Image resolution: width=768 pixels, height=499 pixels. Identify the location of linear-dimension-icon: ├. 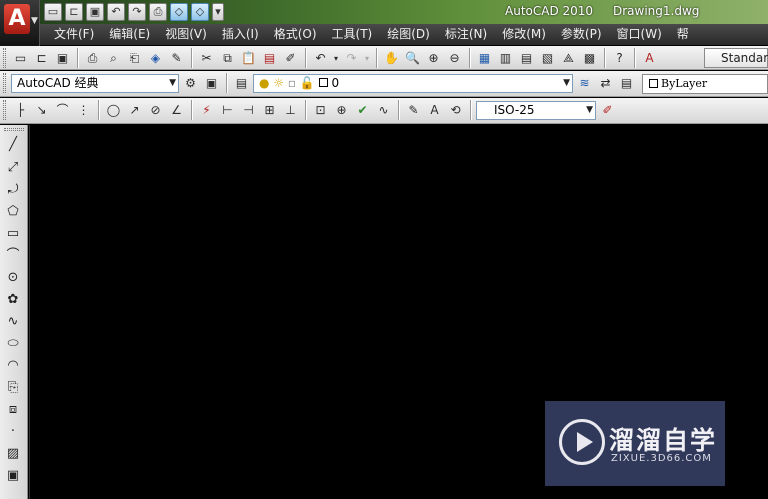
(20, 110).